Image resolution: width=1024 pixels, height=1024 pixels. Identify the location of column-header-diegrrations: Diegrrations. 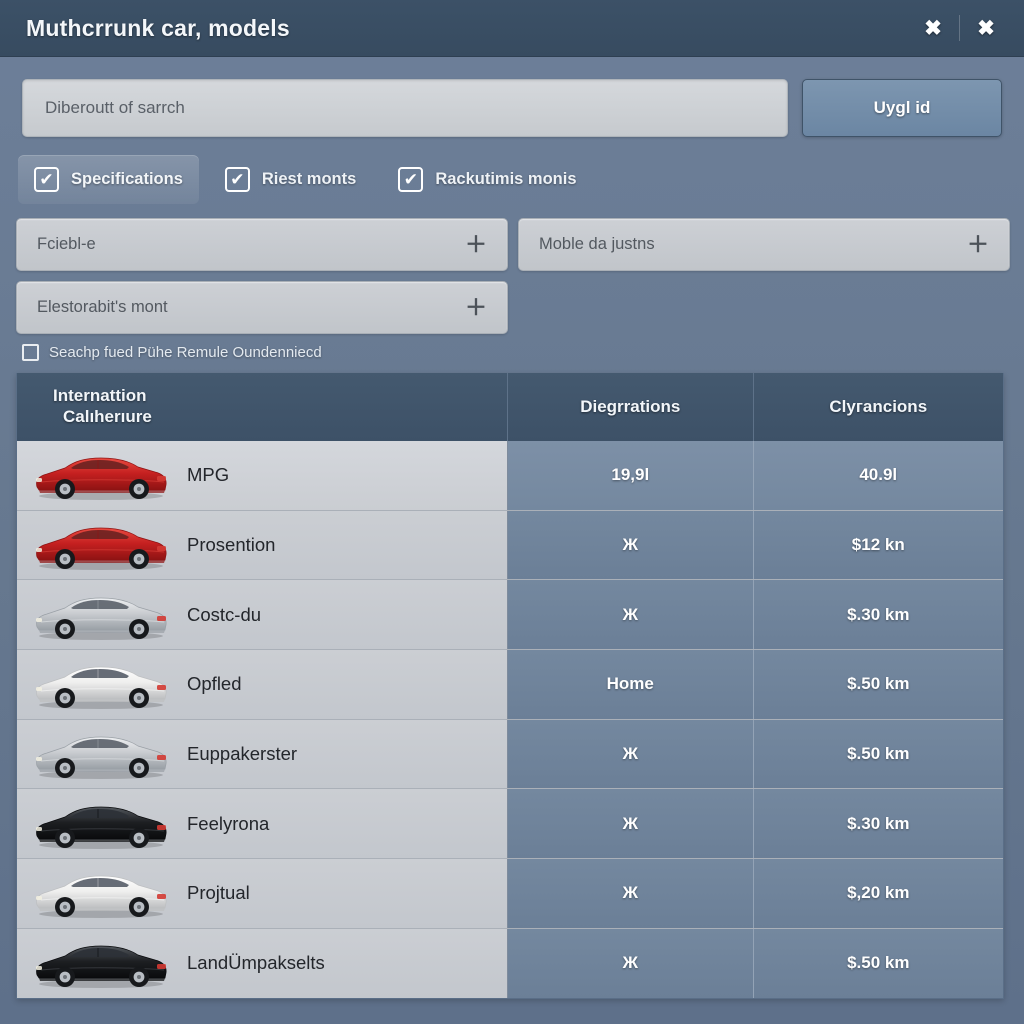
(631, 407).